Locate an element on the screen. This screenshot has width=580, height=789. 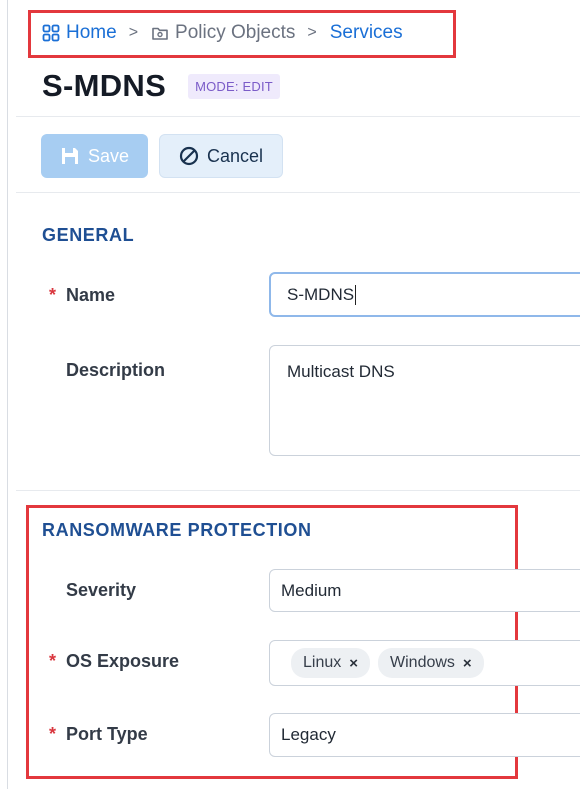
description-value: Multicast DNS is located at coordinates (341, 371).